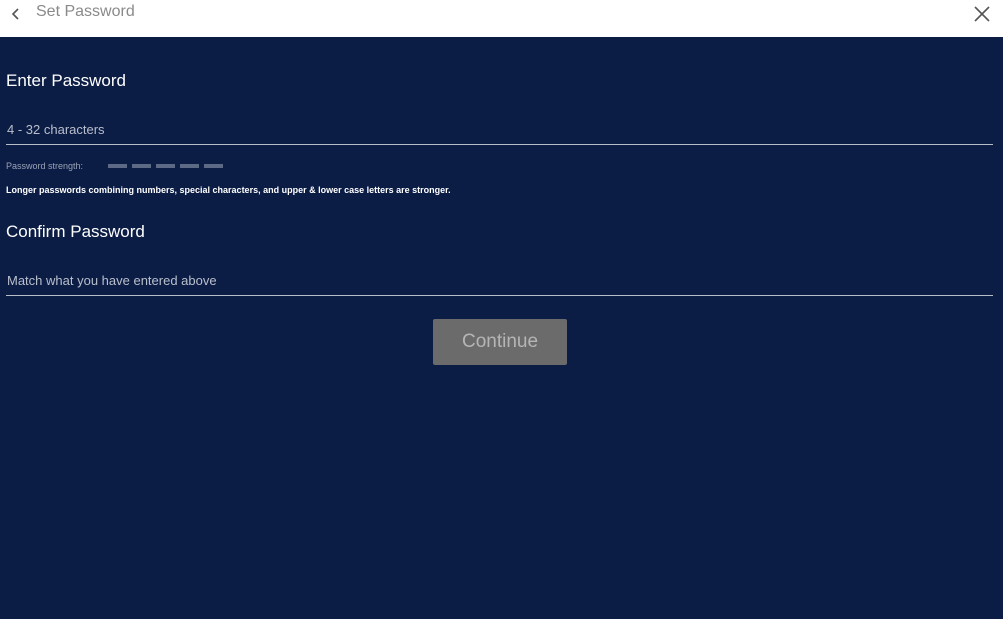 This screenshot has width=1003, height=619. I want to click on close-button, so click(982, 14).